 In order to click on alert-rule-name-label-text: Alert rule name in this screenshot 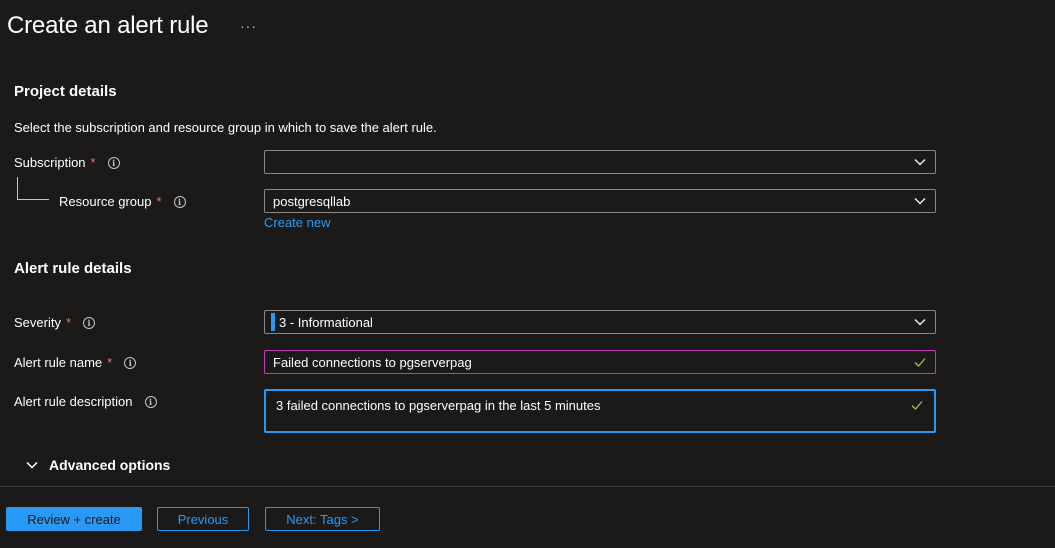, I will do `click(58, 362)`.